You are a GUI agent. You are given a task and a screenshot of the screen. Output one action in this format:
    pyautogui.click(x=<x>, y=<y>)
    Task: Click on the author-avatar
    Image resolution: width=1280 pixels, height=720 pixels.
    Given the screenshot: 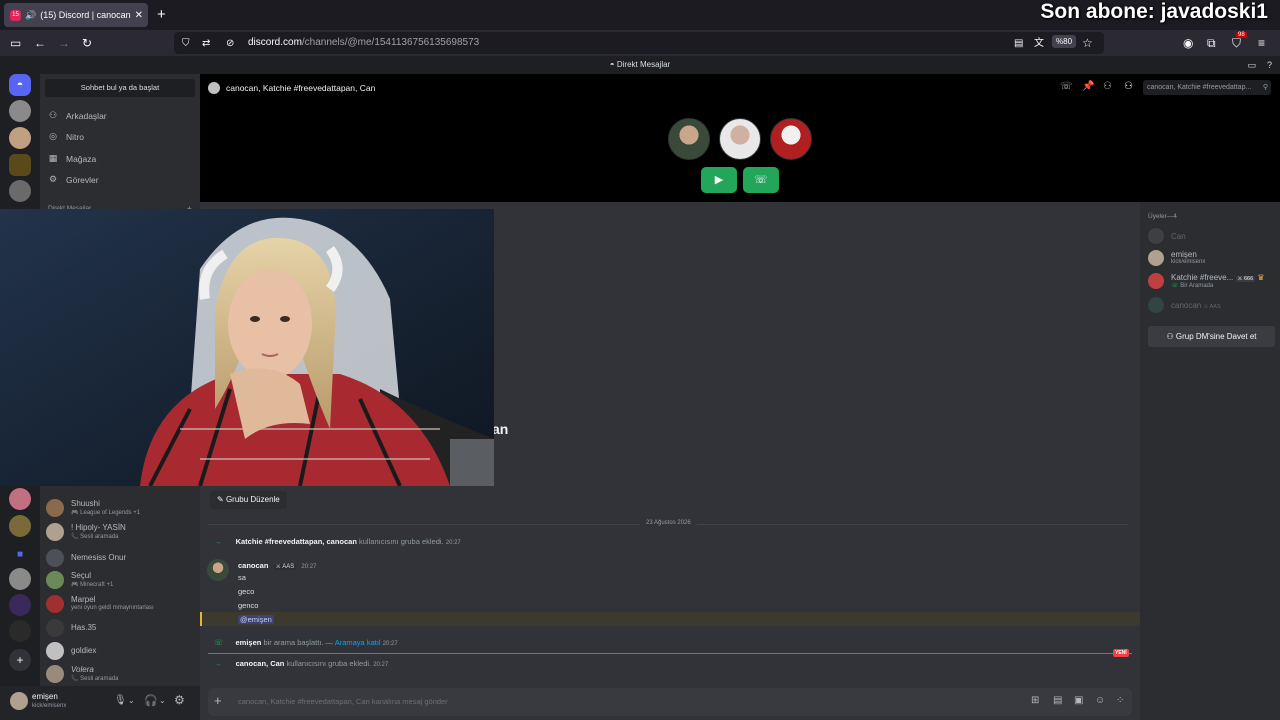 What is the action you would take?
    pyautogui.click(x=218, y=570)
    